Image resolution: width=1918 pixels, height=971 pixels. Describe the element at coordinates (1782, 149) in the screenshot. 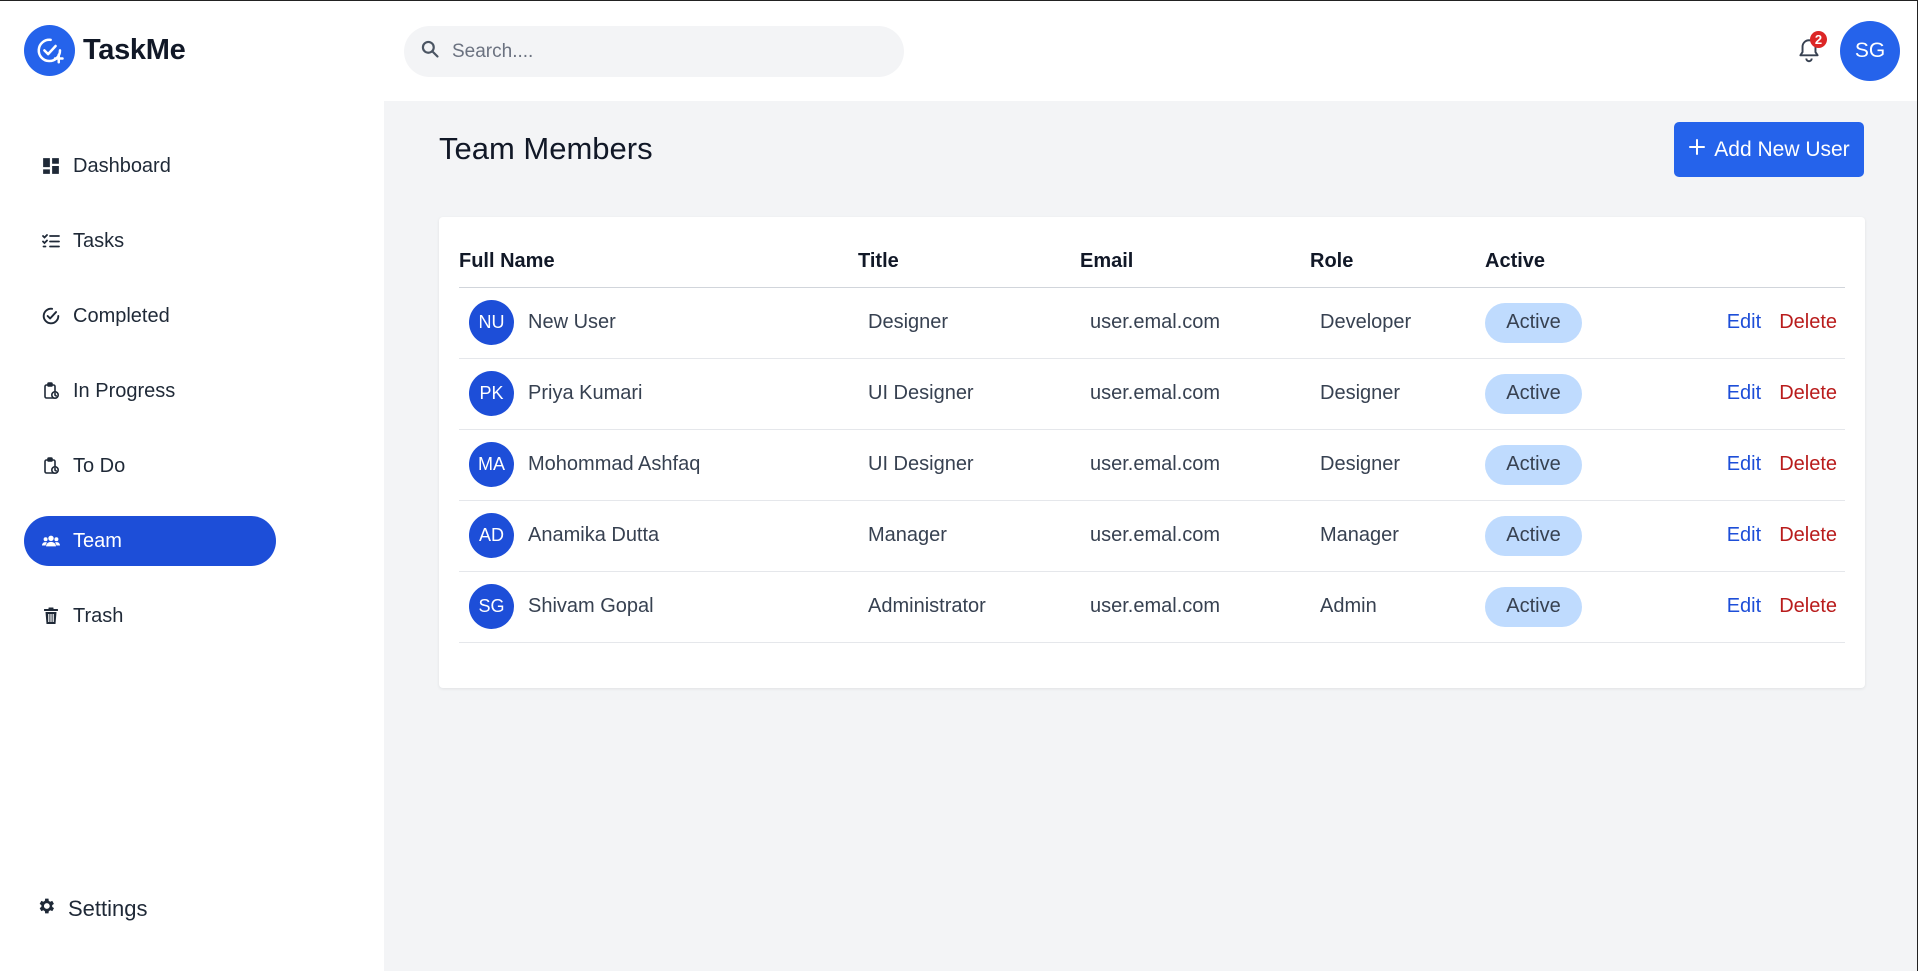

I see `add-new-user-label: Add New User` at that location.